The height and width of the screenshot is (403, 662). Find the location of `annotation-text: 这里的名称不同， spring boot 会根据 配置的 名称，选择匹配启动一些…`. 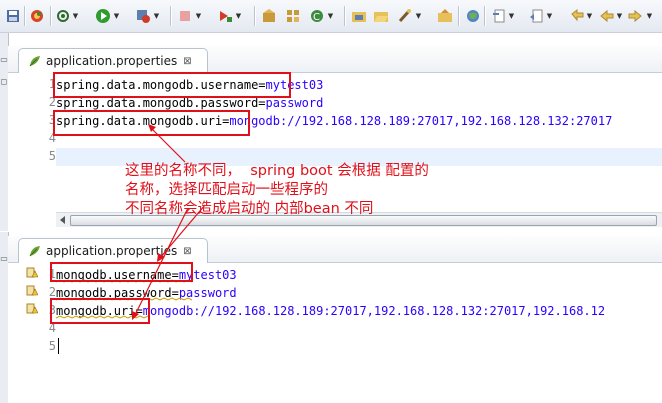

annotation-text: 这里的名称不同， spring boot 会根据 配置的 名称，选择匹配启动一些… is located at coordinates (277, 190).